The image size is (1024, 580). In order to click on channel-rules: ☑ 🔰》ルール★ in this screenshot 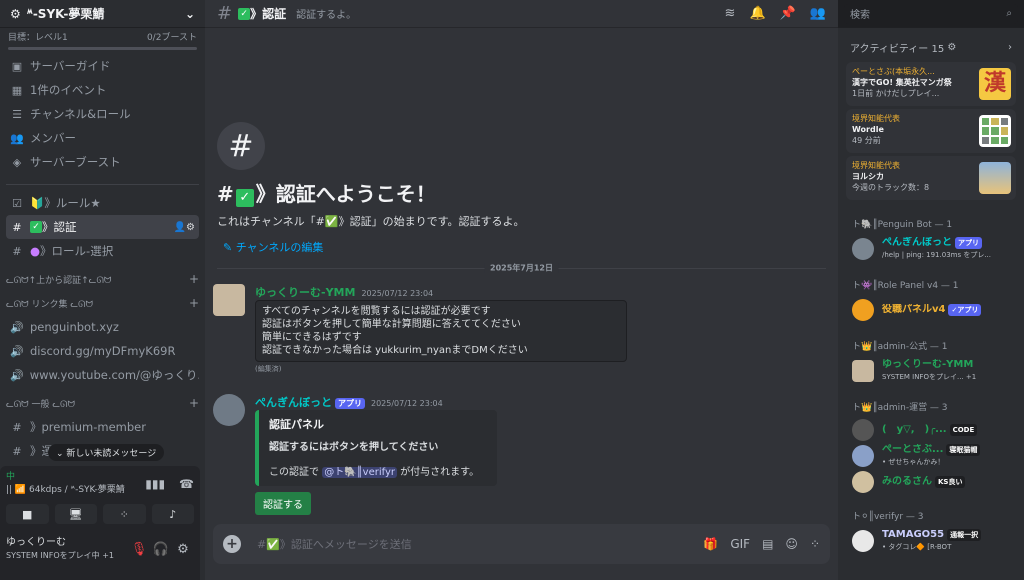, I will do `click(102, 203)`.